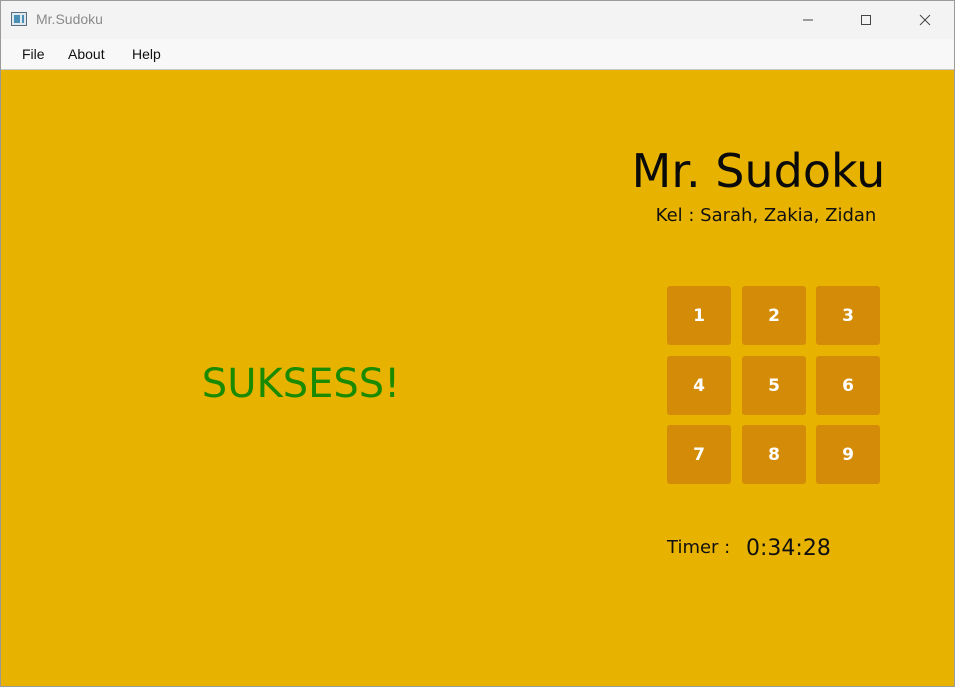  I want to click on title-bar: Mr.Sudoku, so click(477, 20).